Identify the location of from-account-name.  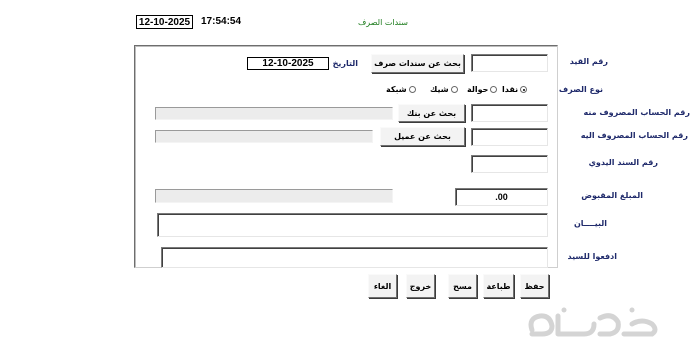
(274, 113).